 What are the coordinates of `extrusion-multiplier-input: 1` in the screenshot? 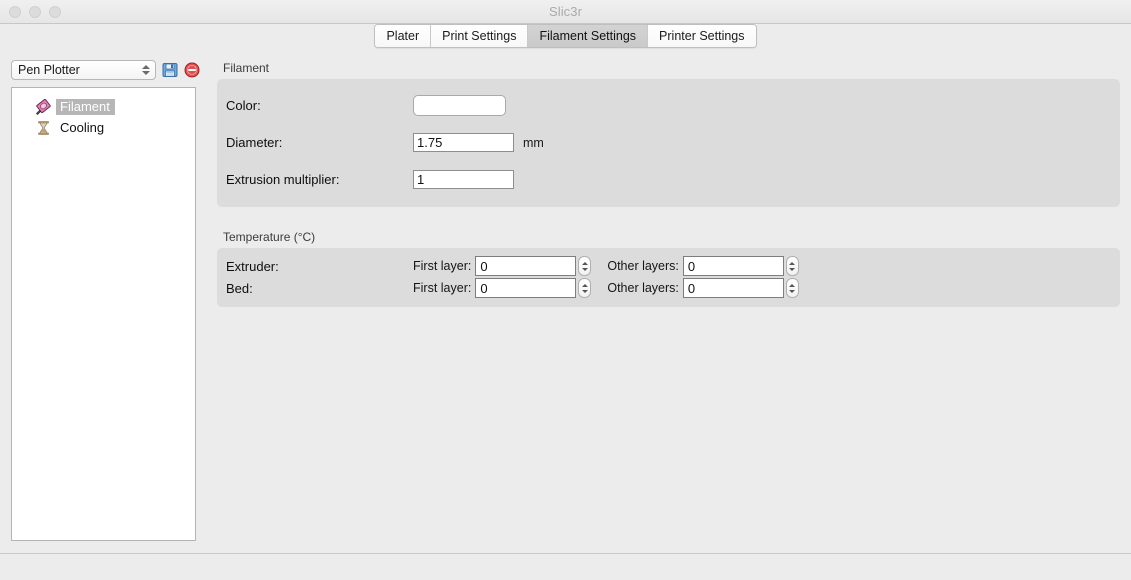 It's located at (463, 179).